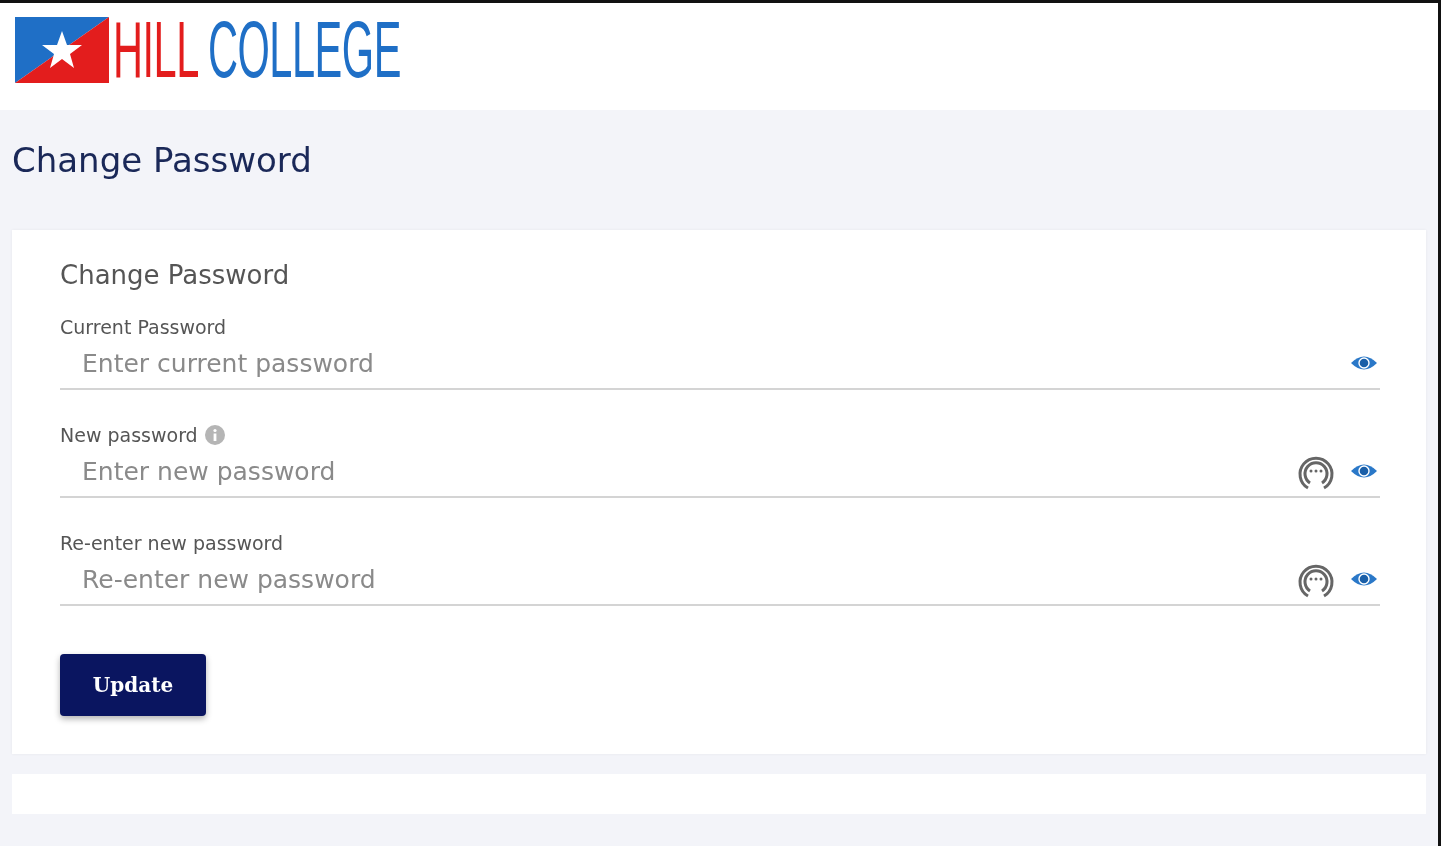 The height and width of the screenshot is (846, 1452). What do you see at coordinates (682, 579) in the screenshot?
I see `password-field: Re-enter new password` at bounding box center [682, 579].